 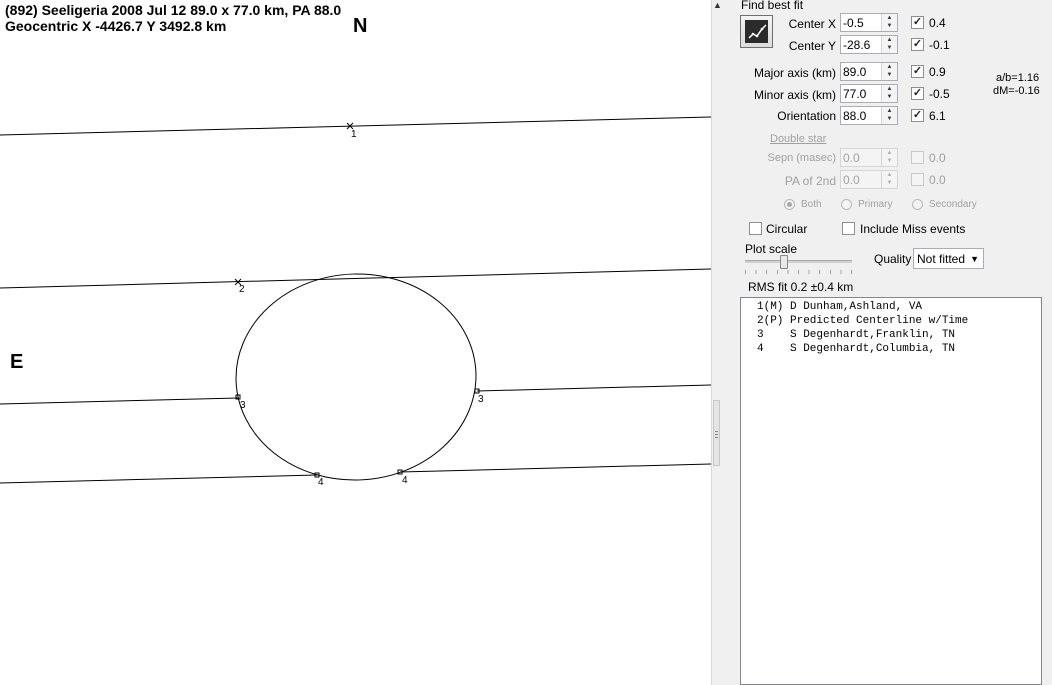 I want to click on chord-label-3-left: 3, so click(x=243, y=405).